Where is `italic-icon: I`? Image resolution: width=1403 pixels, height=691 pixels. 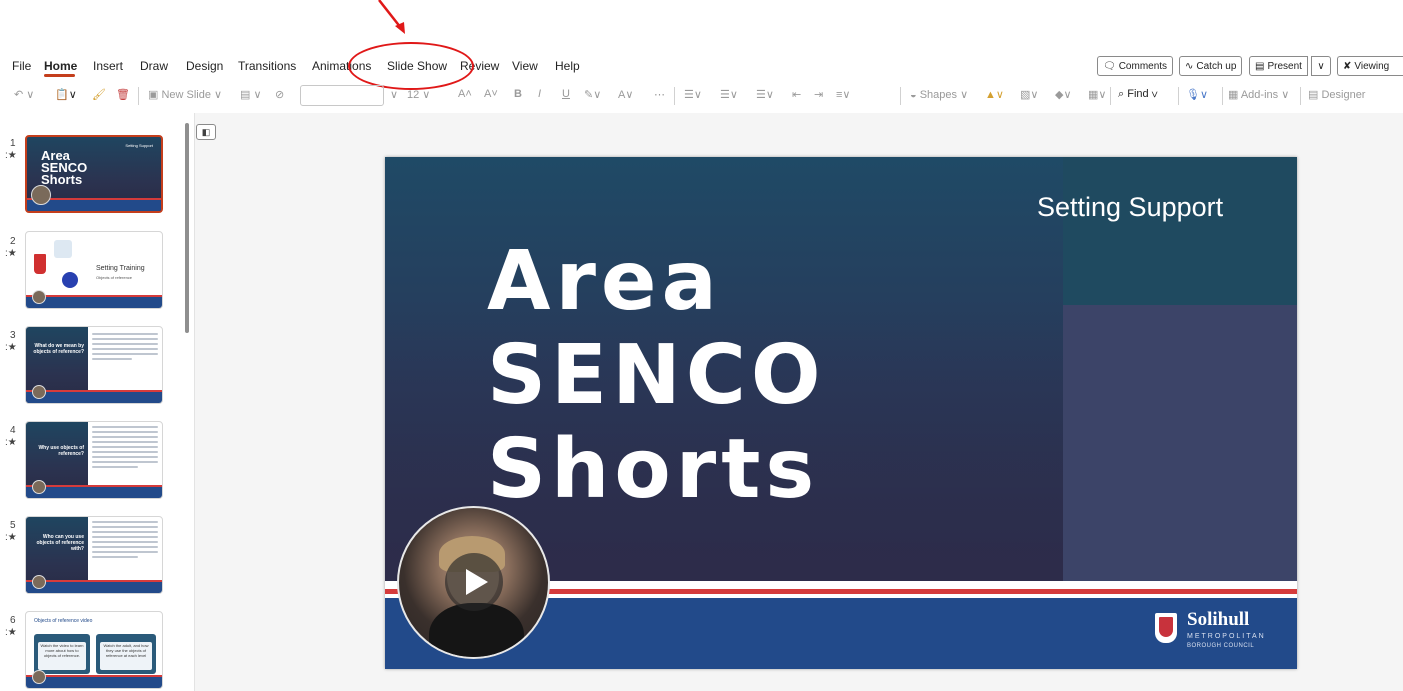
italic-icon: I is located at coordinates (539, 94).